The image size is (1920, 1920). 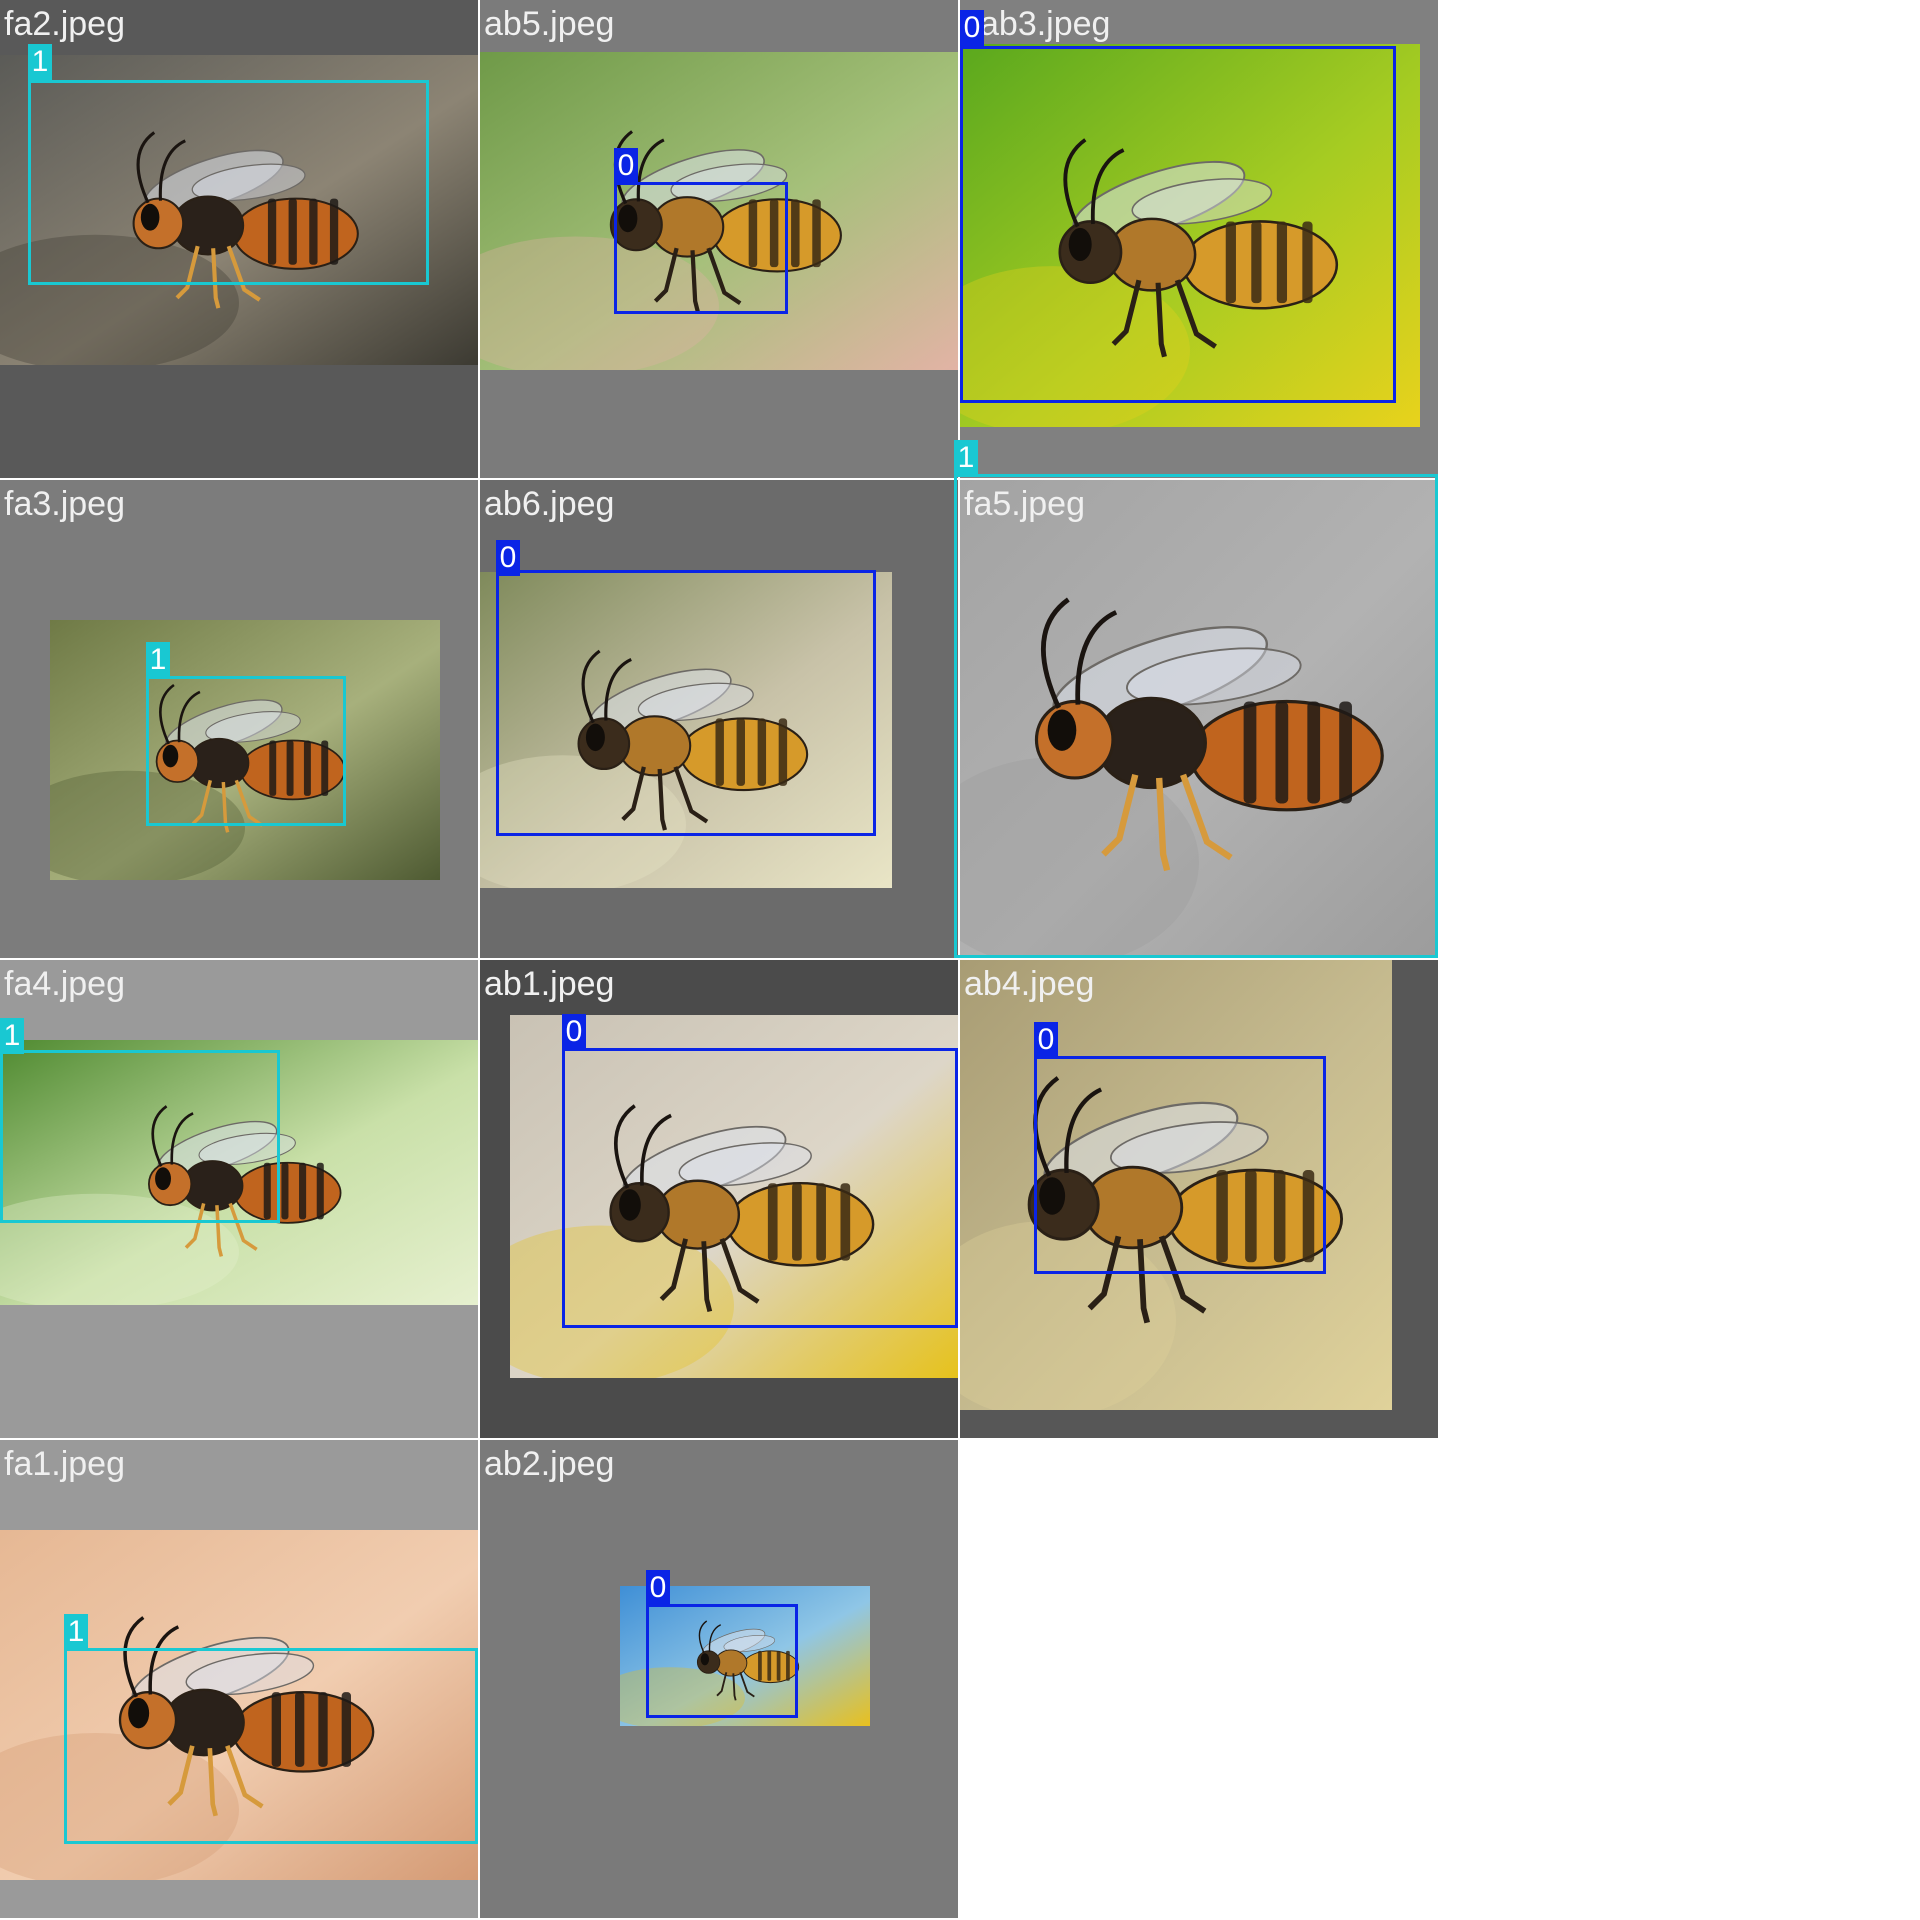 What do you see at coordinates (64, 504) in the screenshot?
I see `filename-label: fa3.jpeg` at bounding box center [64, 504].